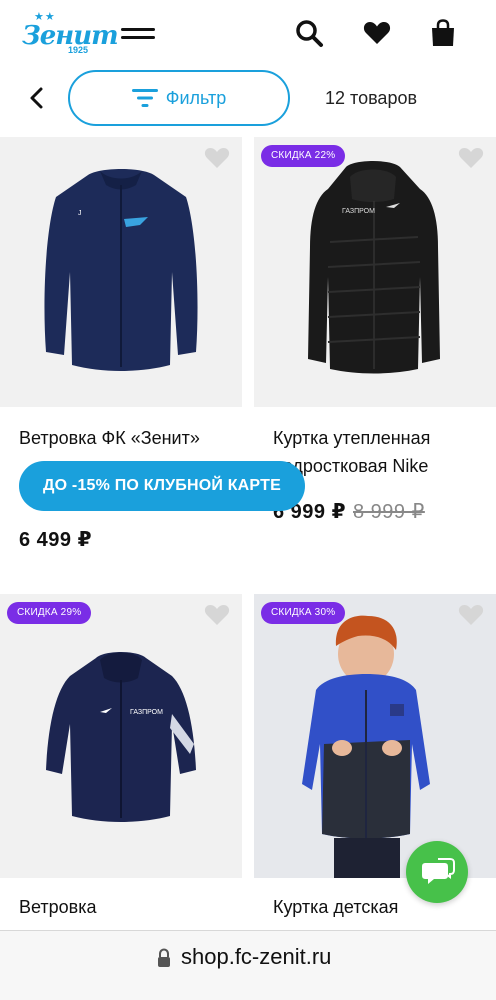 The height and width of the screenshot is (1000, 496). What do you see at coordinates (121, 272) in the screenshot?
I see `product-image: J` at bounding box center [121, 272].